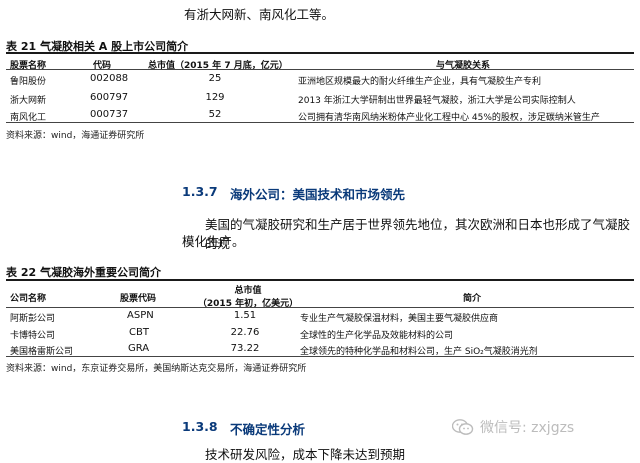 Image resolution: width=640 pixels, height=463 pixels. I want to click on table21-cell: 000737, so click(109, 114).